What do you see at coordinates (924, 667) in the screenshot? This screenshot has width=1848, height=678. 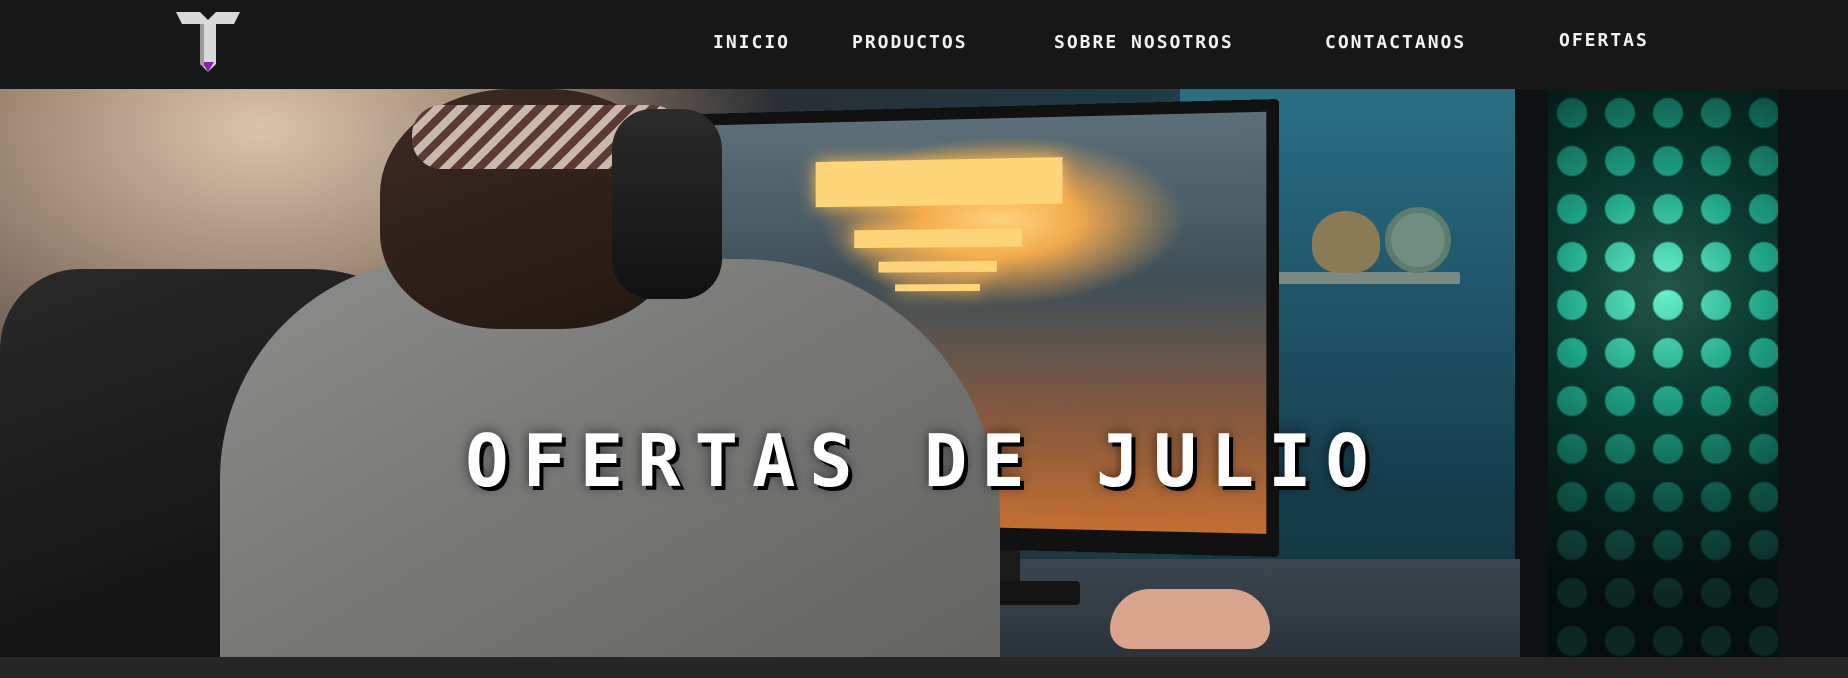 I see `bottom-bar` at bounding box center [924, 667].